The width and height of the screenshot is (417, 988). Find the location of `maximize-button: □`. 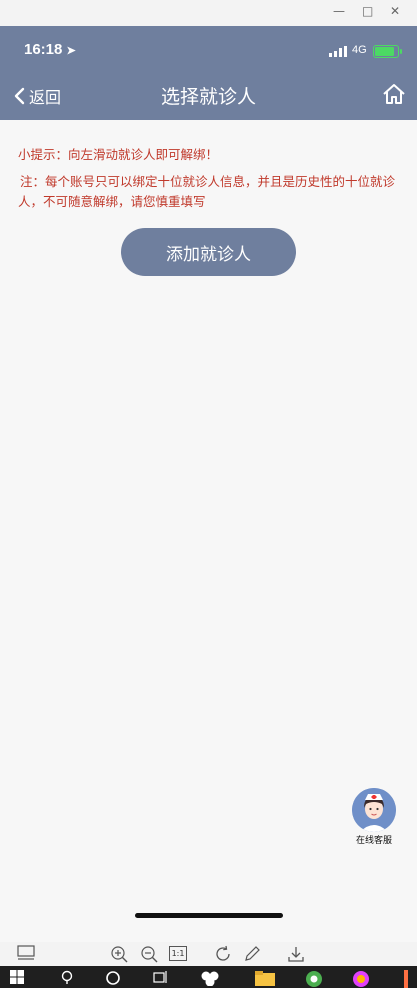

maximize-button: □ is located at coordinates (367, 11).